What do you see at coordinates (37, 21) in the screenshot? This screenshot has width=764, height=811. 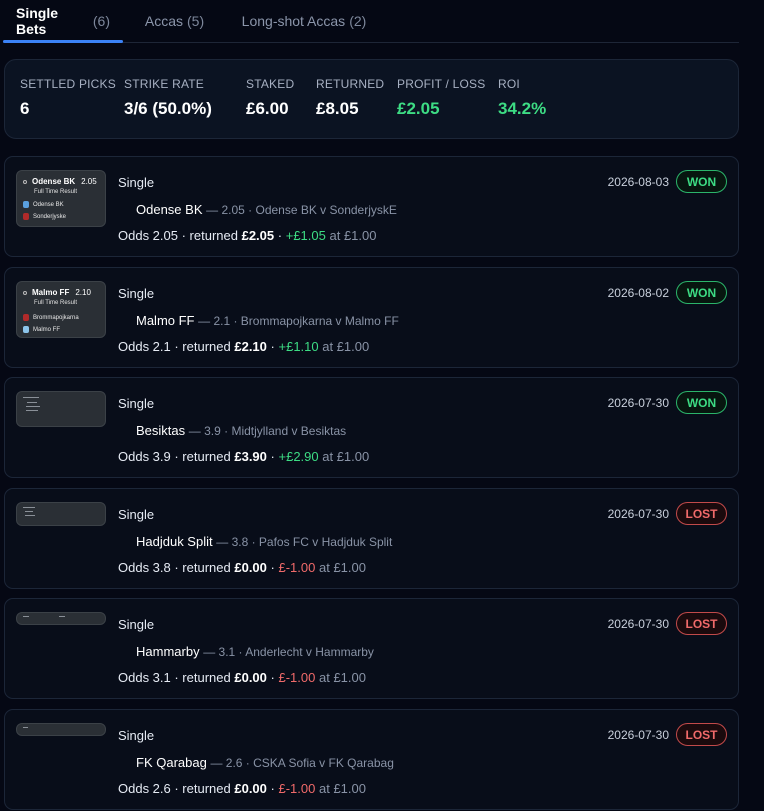 I see `tab-label: Single Bets` at bounding box center [37, 21].